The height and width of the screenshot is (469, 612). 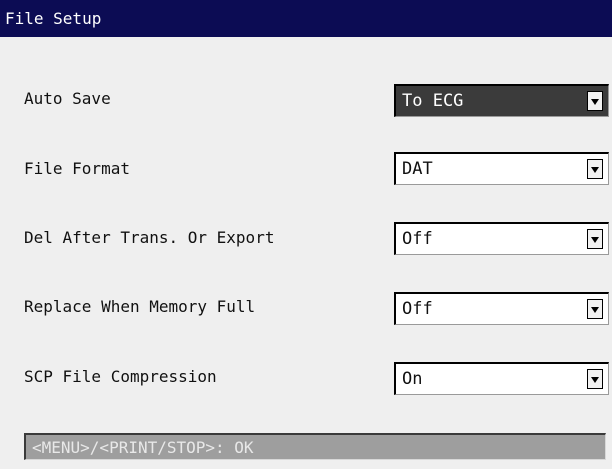 What do you see at coordinates (149, 237) in the screenshot?
I see `del-after-trans-label: Del After Trans. Or Export` at bounding box center [149, 237].